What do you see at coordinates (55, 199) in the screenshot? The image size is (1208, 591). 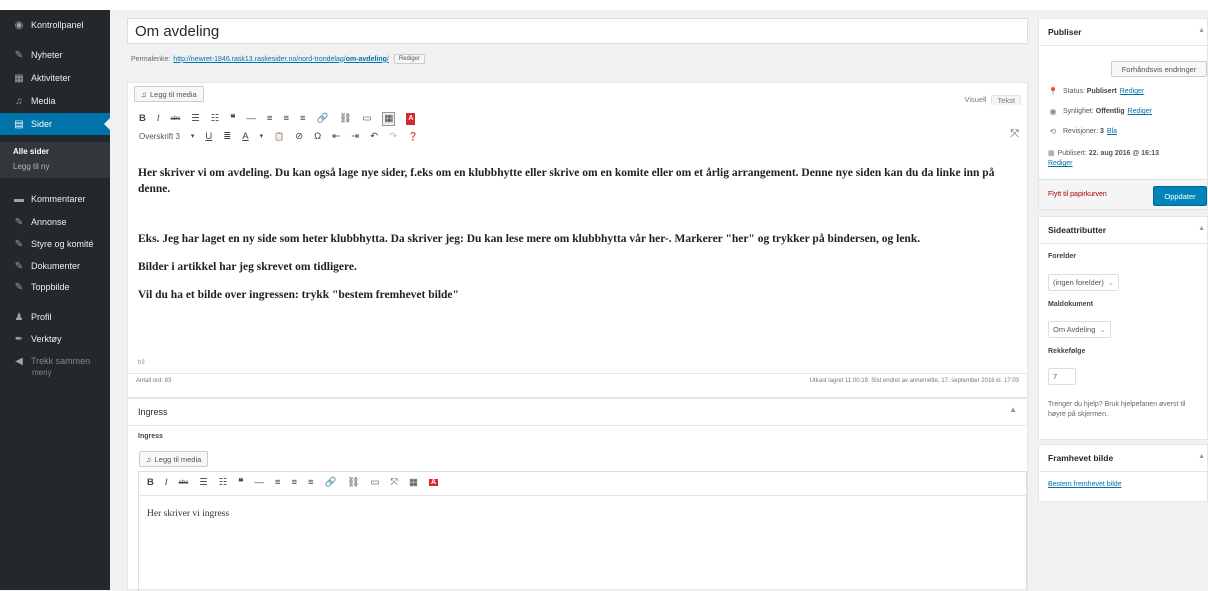 I see `sidebar-item-kommentarer: ▬ Kommentarer` at bounding box center [55, 199].